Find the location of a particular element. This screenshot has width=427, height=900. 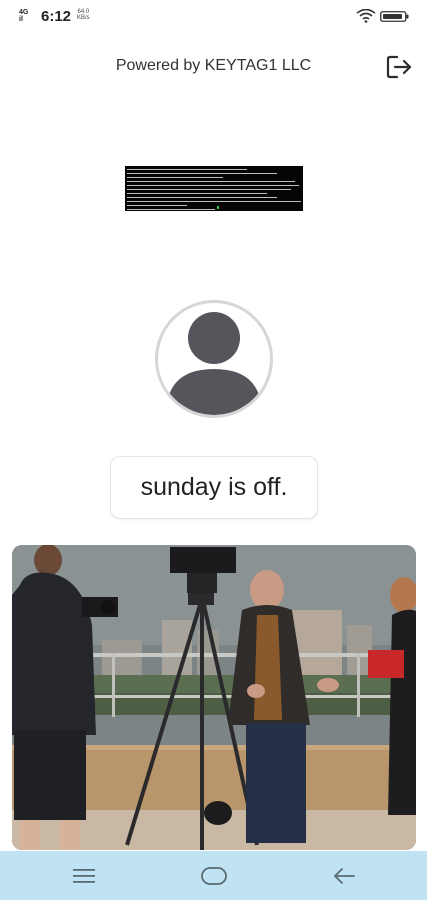

home-icon is located at coordinates (214, 875).